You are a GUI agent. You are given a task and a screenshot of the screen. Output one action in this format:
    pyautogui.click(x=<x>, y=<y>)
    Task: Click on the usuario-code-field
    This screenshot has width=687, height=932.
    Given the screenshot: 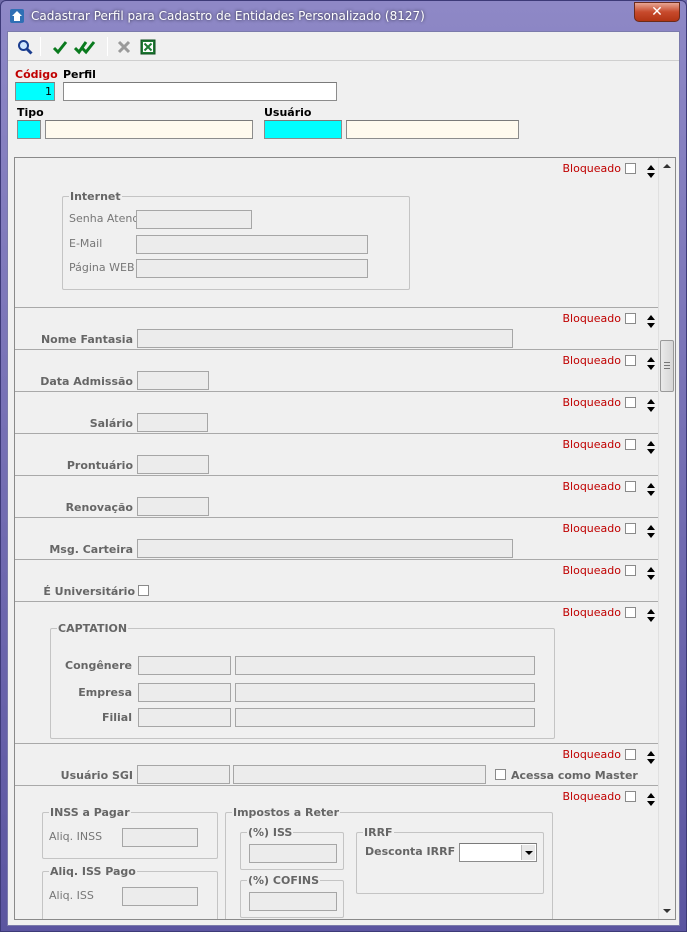 What is the action you would take?
    pyautogui.click(x=303, y=129)
    